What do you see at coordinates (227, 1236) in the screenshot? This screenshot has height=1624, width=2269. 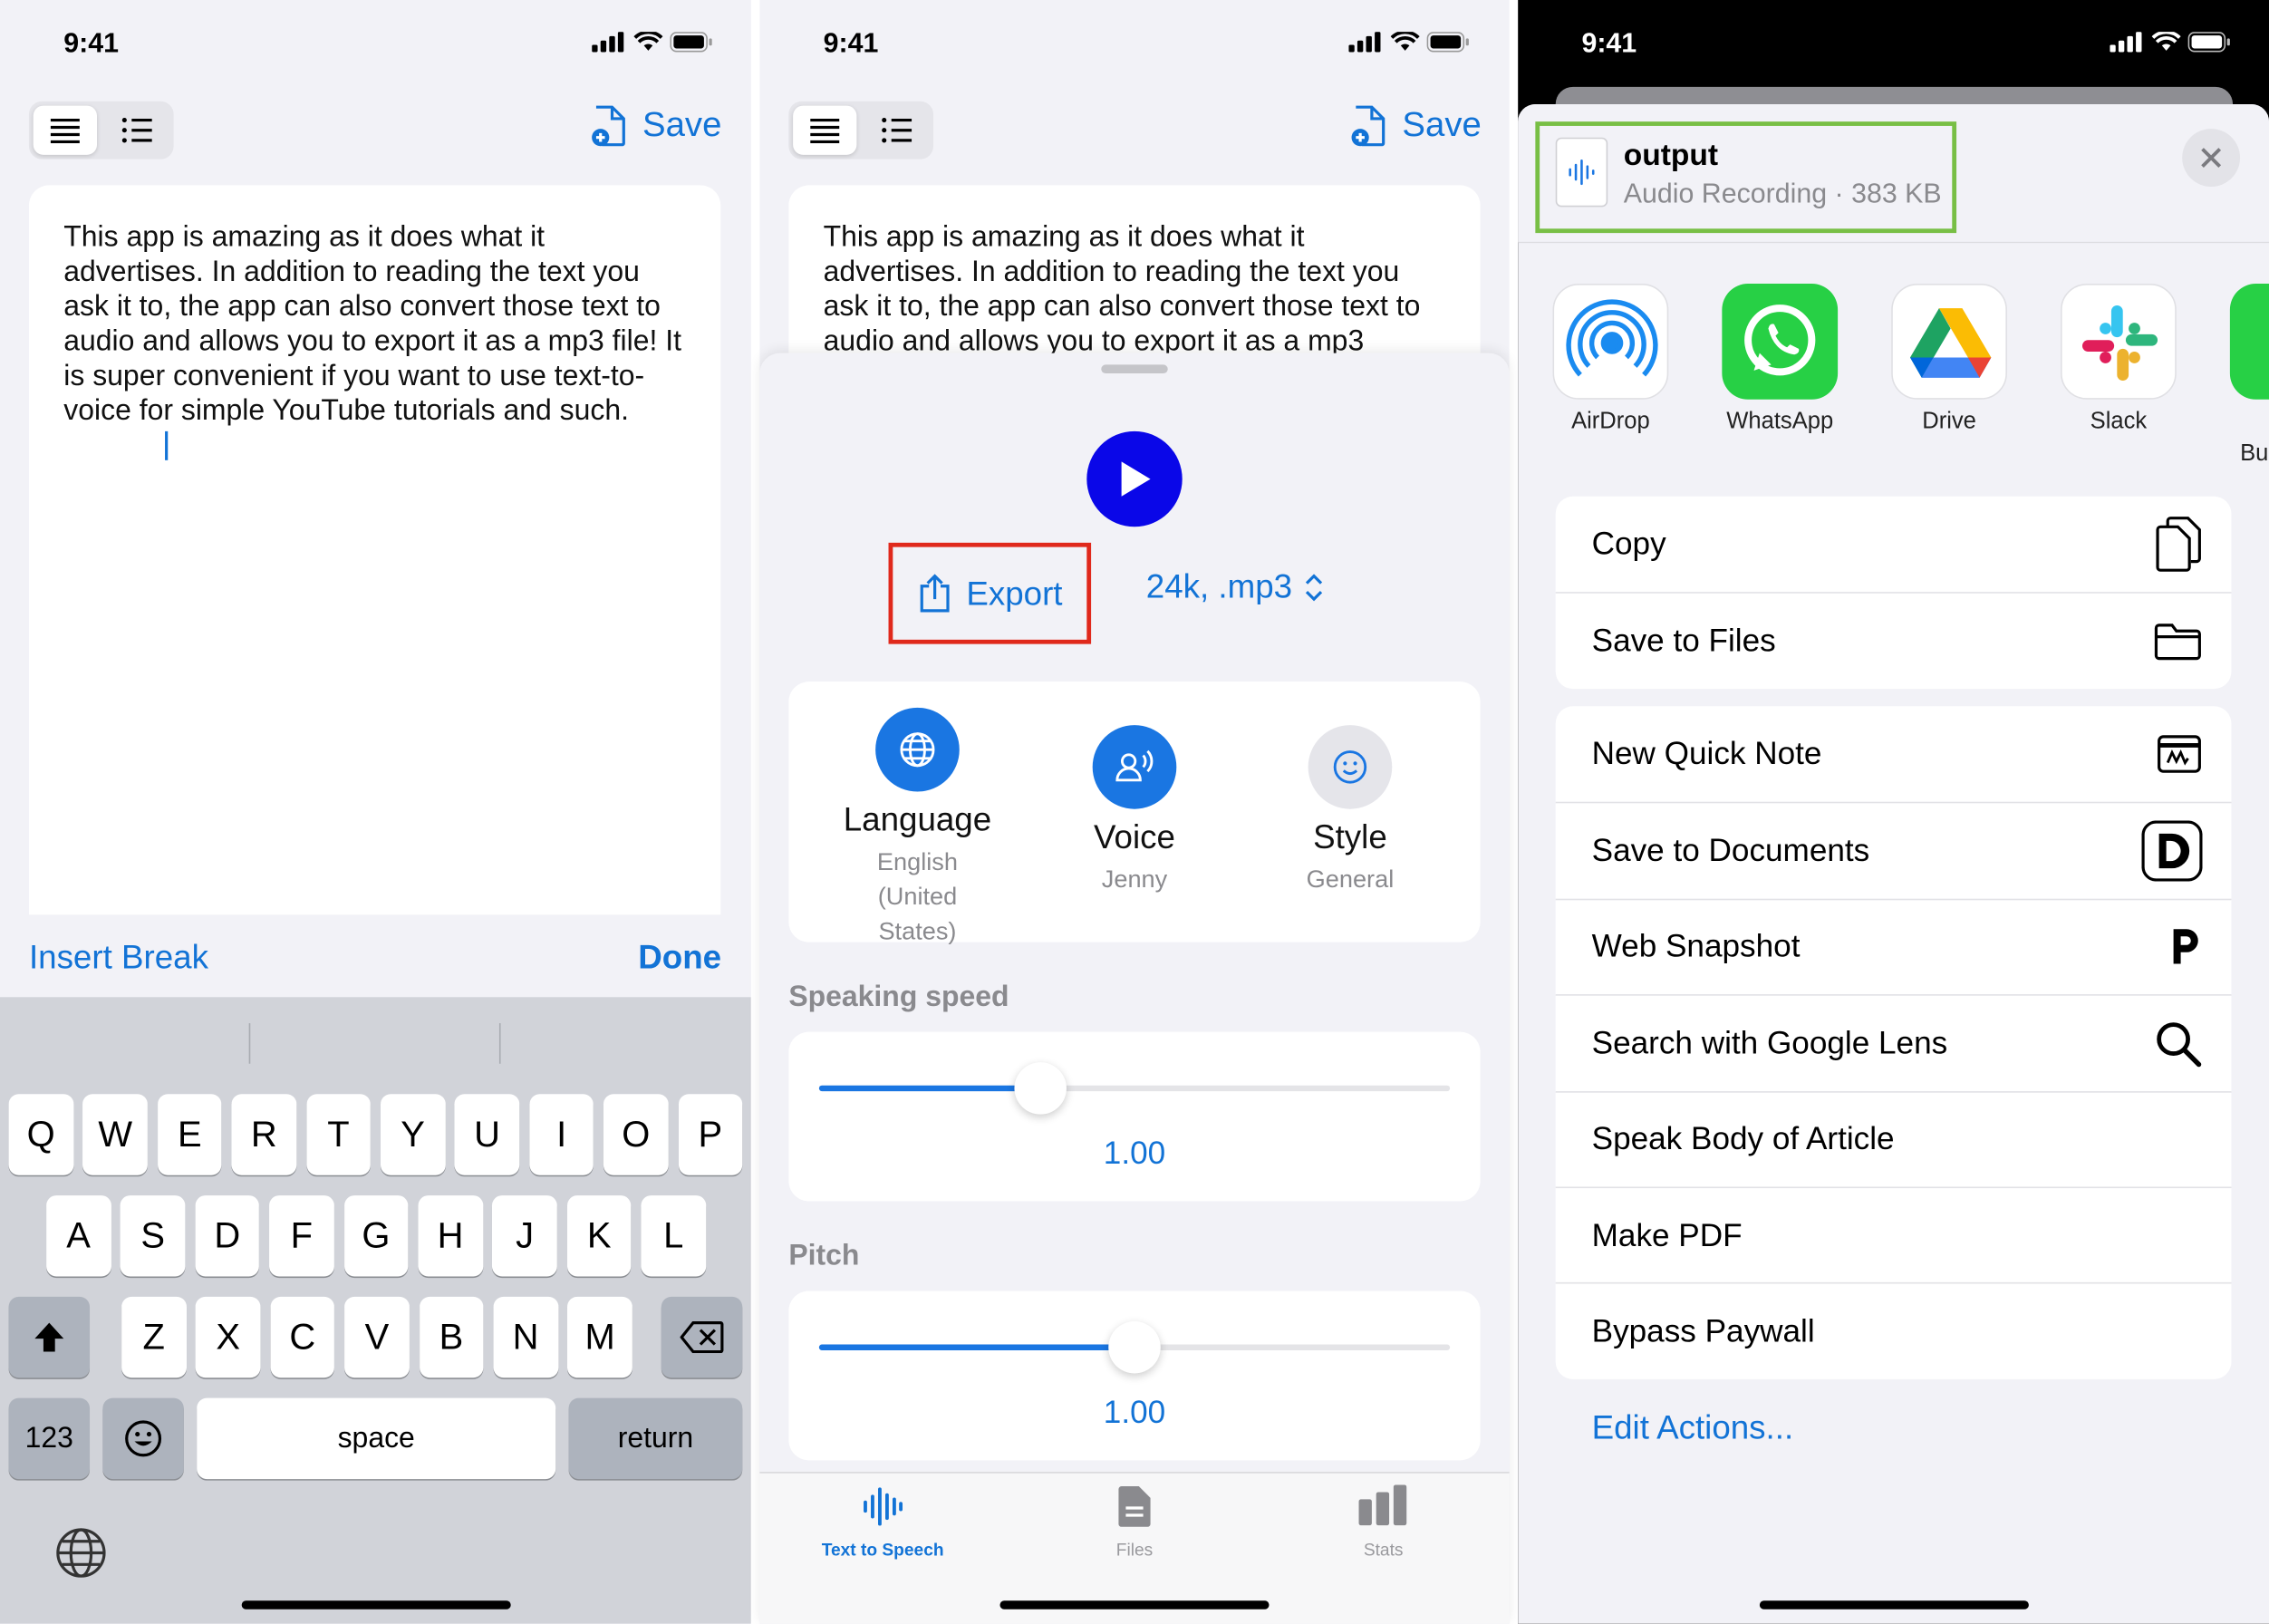 I see `key-d: D` at bounding box center [227, 1236].